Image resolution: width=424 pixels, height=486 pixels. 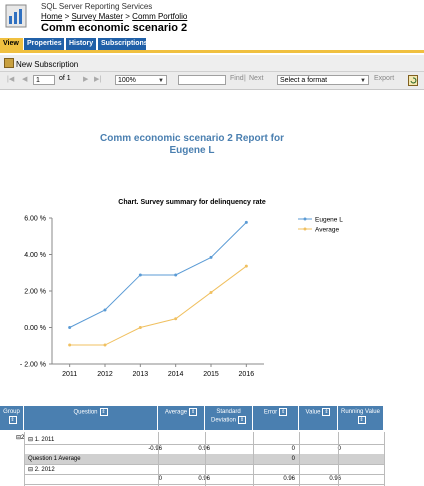 I want to click on tab-history: History, so click(x=81, y=44).